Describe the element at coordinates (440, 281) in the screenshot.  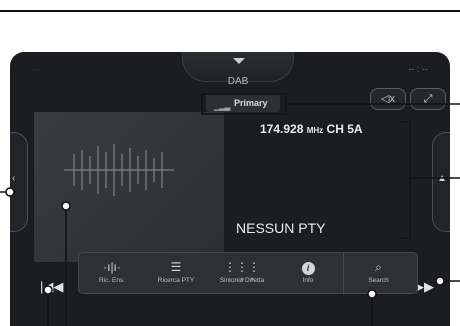
I see `callout-dot-next` at that location.